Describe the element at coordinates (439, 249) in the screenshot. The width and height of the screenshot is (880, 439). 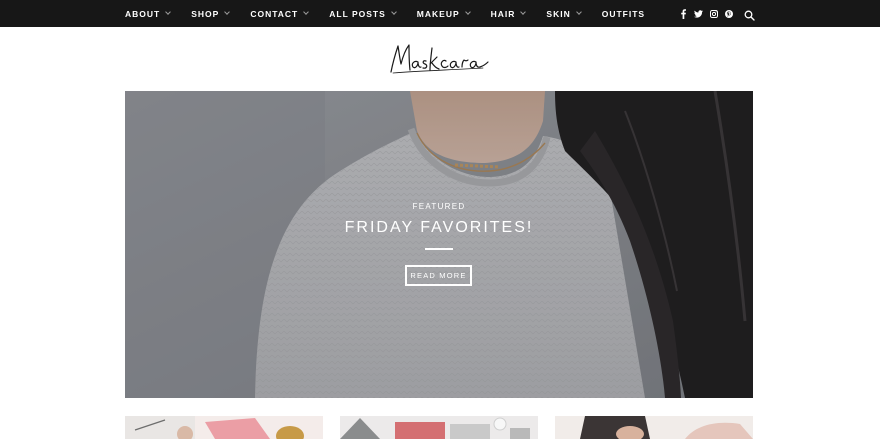
I see `hero-divider` at that location.